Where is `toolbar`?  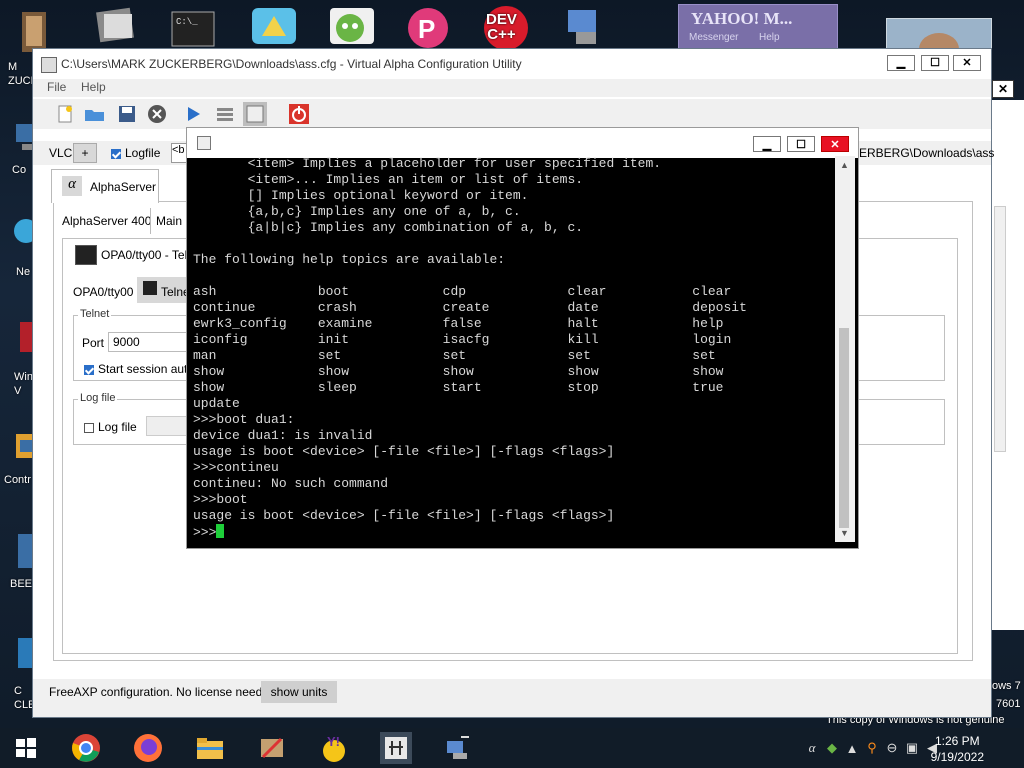 toolbar is located at coordinates (512, 114).